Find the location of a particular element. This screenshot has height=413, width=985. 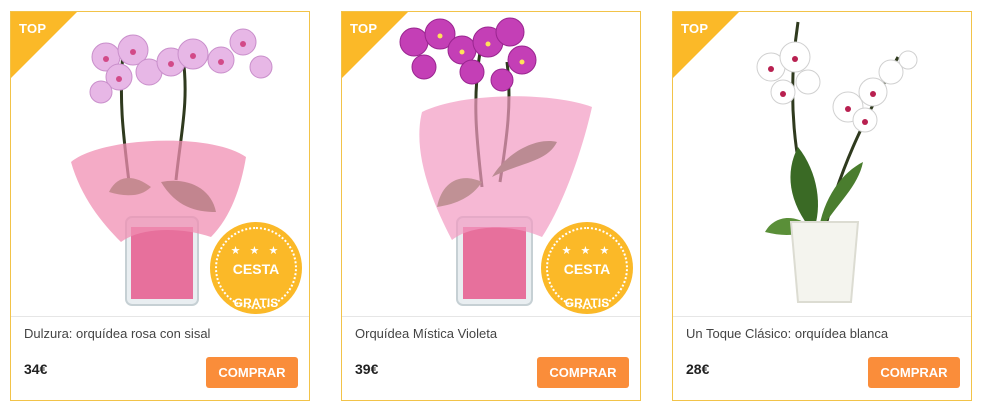

product-price: 39€ is located at coordinates (367, 369).